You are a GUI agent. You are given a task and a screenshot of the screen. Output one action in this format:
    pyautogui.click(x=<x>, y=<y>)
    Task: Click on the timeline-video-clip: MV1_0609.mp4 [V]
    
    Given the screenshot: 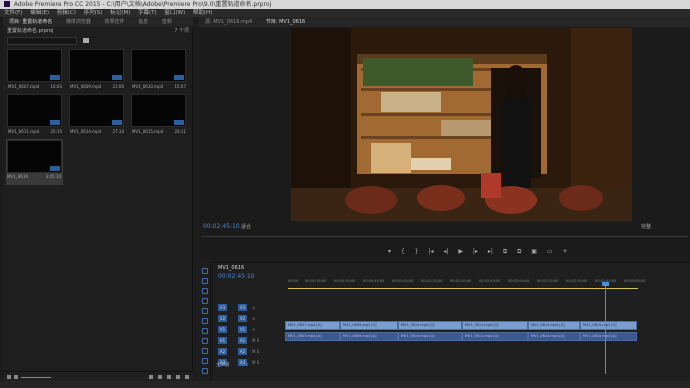 What is the action you would take?
    pyautogui.click(x=369, y=325)
    